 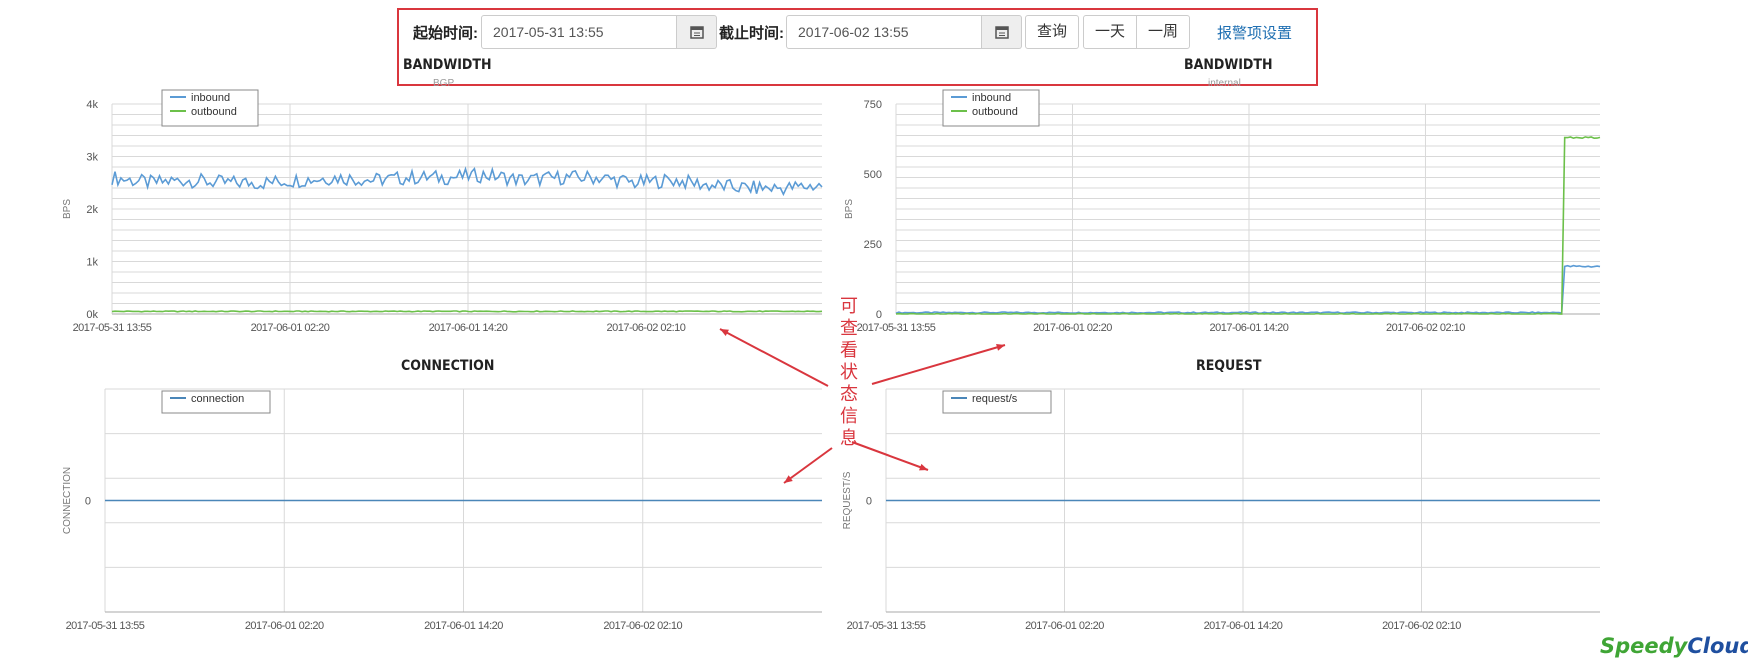 I want to click on y-tick-label: 750, so click(x=873, y=105).